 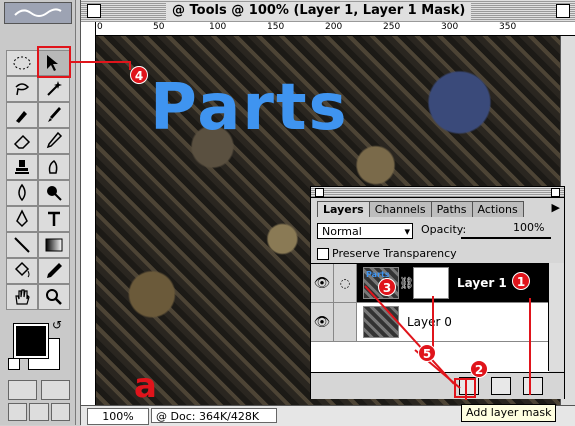 I want to click on color-swatches: ↺, so click(x=39, y=347).